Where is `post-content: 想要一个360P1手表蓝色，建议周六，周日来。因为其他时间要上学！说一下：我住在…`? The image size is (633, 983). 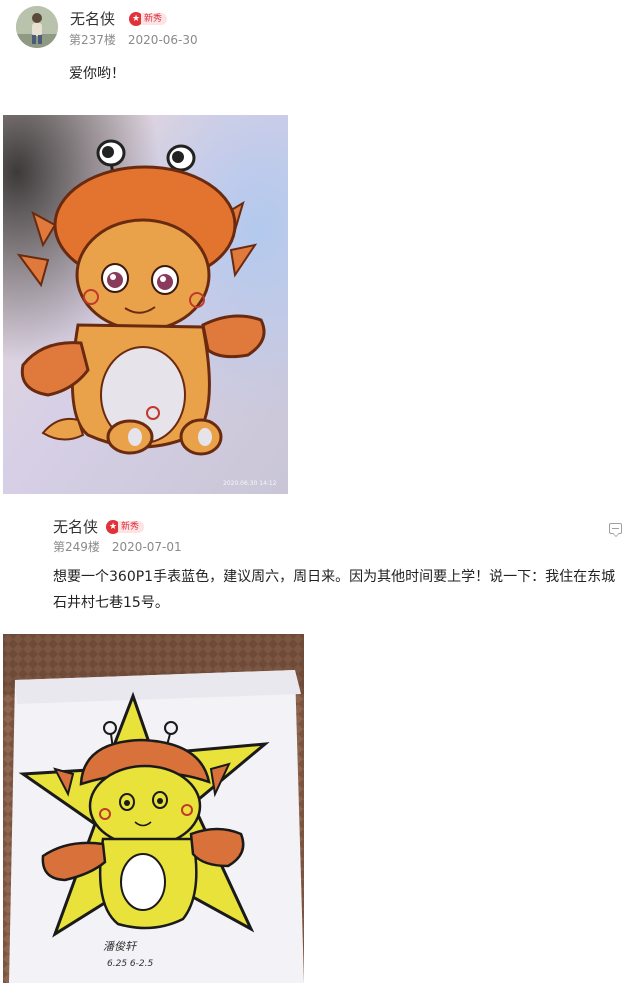
post-content: 想要一个360P1手表蓝色，建议周六，周日来。因为其他时间要上学！说一下：我住在… is located at coordinates (334, 590).